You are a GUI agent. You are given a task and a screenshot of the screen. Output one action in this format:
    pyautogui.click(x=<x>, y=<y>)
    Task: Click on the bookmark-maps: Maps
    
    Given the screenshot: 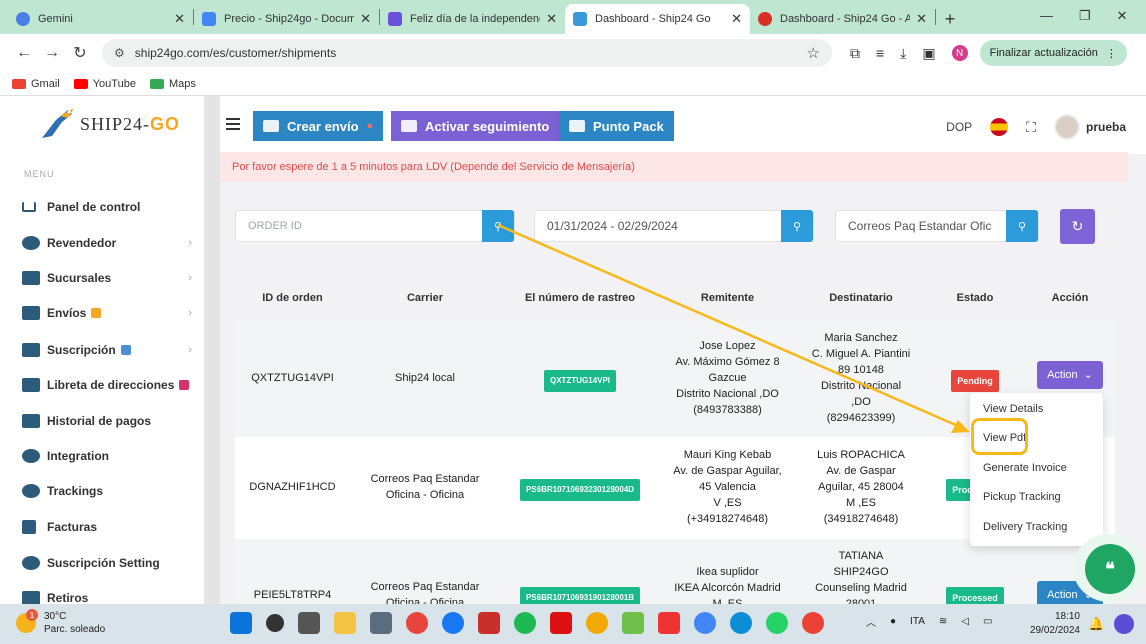 What is the action you would take?
    pyautogui.click(x=172, y=83)
    